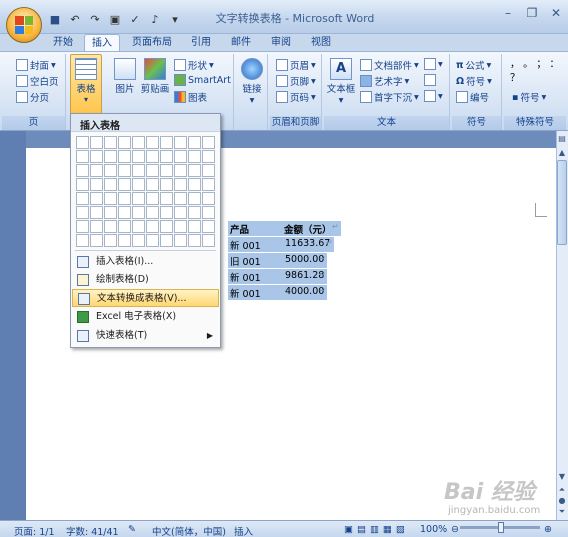  I want to click on format-painter-icon: ♪, so click(155, 19).